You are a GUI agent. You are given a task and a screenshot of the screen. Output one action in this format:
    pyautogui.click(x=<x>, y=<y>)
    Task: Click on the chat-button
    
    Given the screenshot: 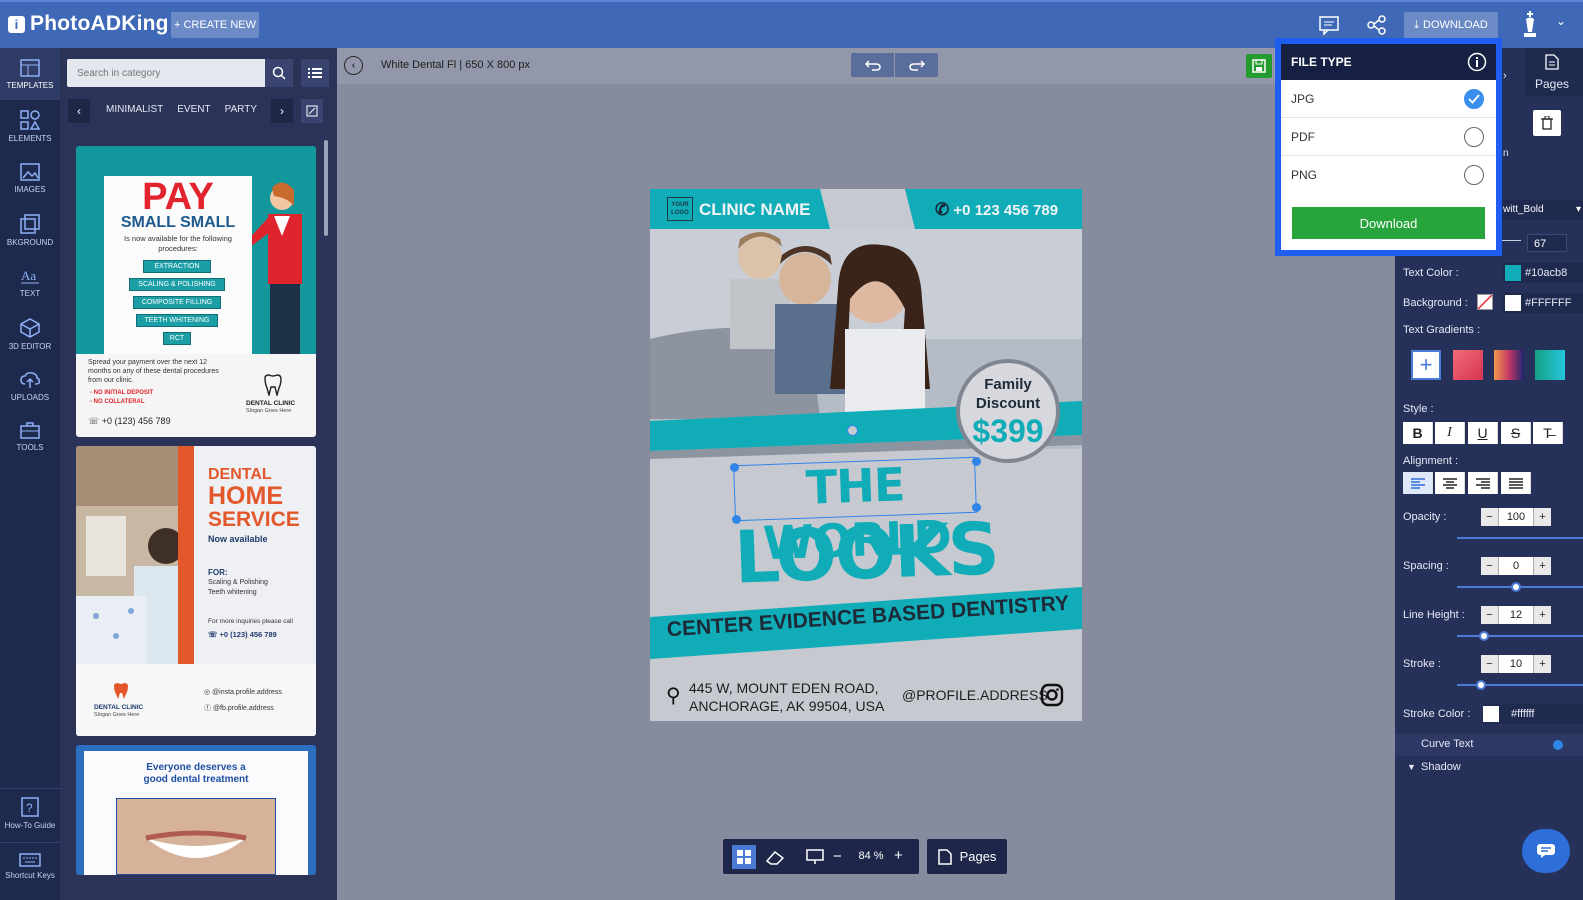 What is the action you would take?
    pyautogui.click(x=1546, y=851)
    